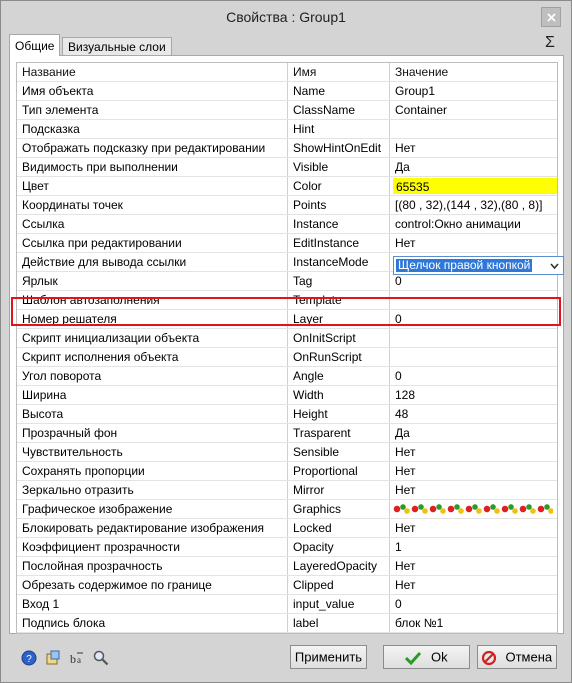  Describe the element at coordinates (287, 129) in the screenshot. I see `property-row: Подсказка Hint` at that location.